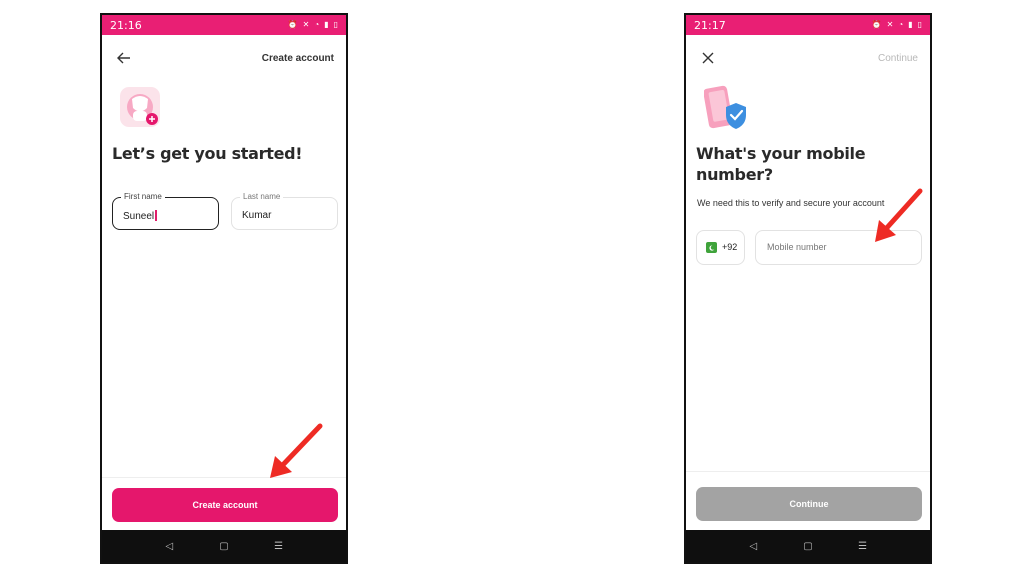 This screenshot has height=576, width=1024. I want to click on continue-link: Continue, so click(898, 58).